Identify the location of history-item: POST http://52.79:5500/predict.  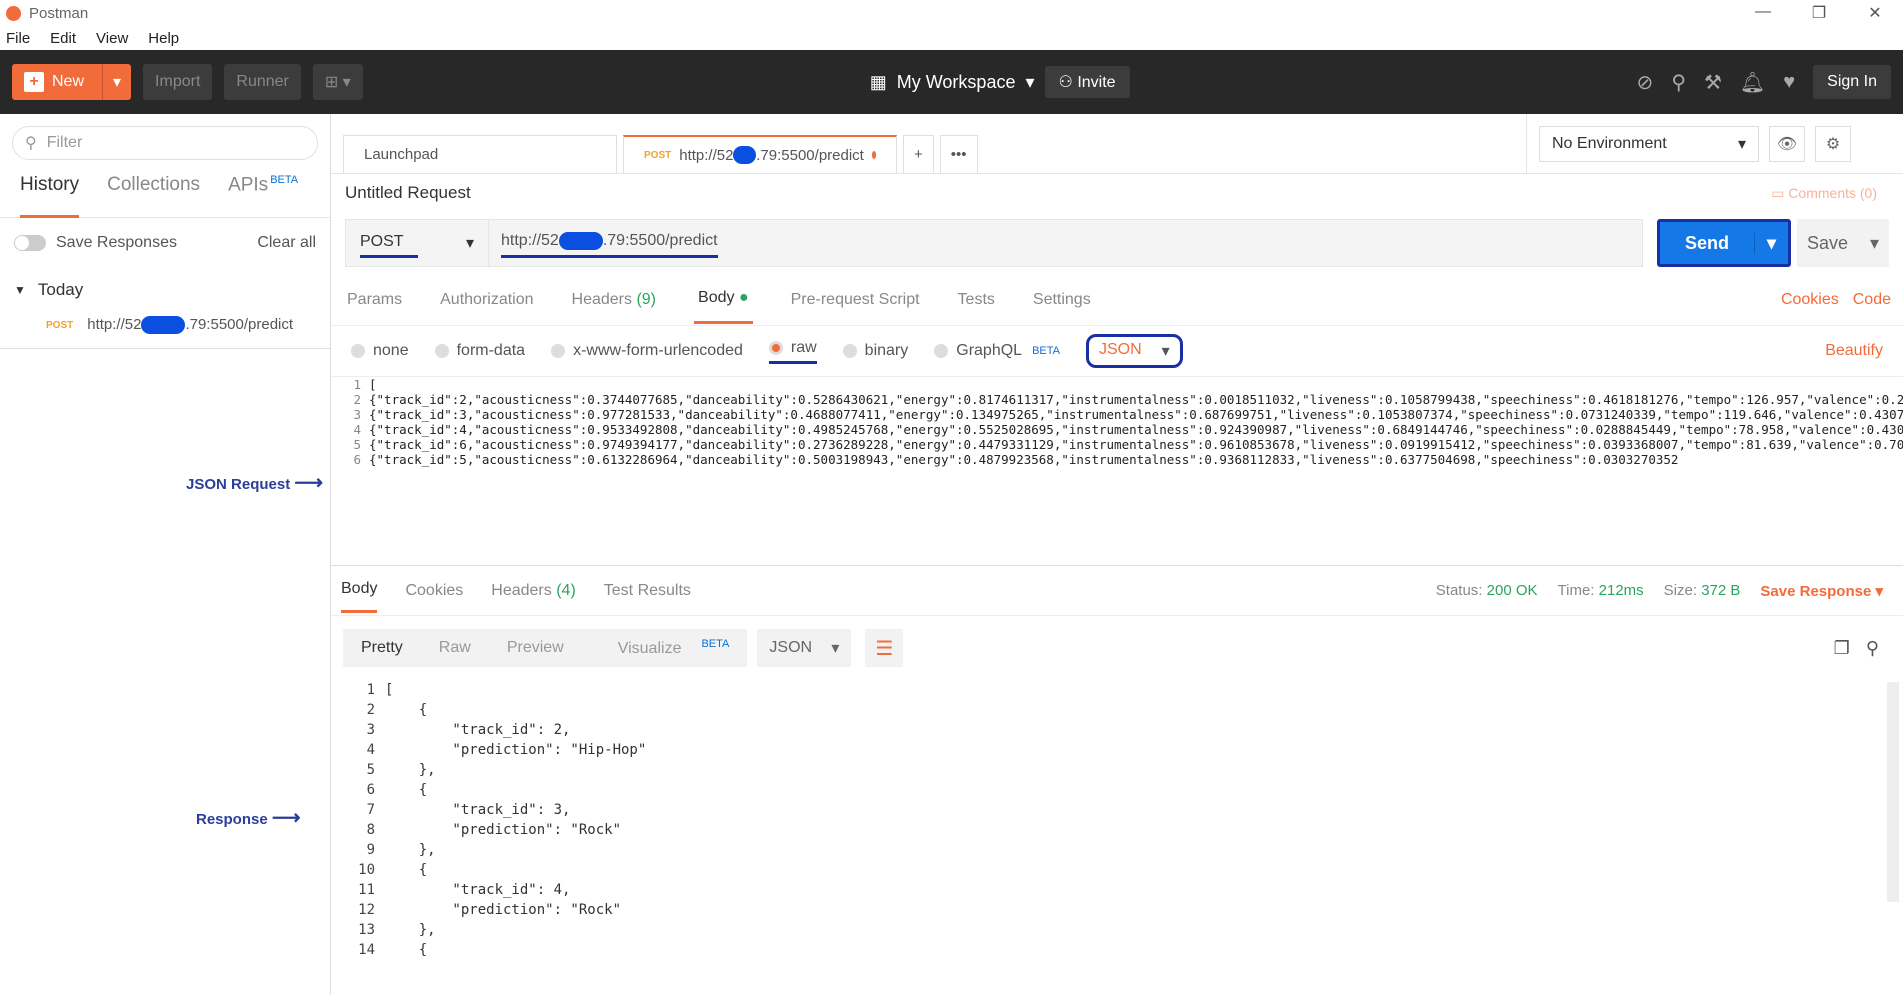
(165, 317).